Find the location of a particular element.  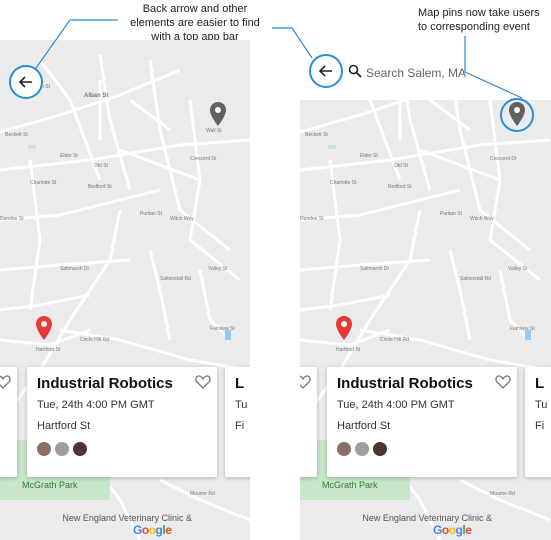

top-app-bar is located at coordinates (425, 70).